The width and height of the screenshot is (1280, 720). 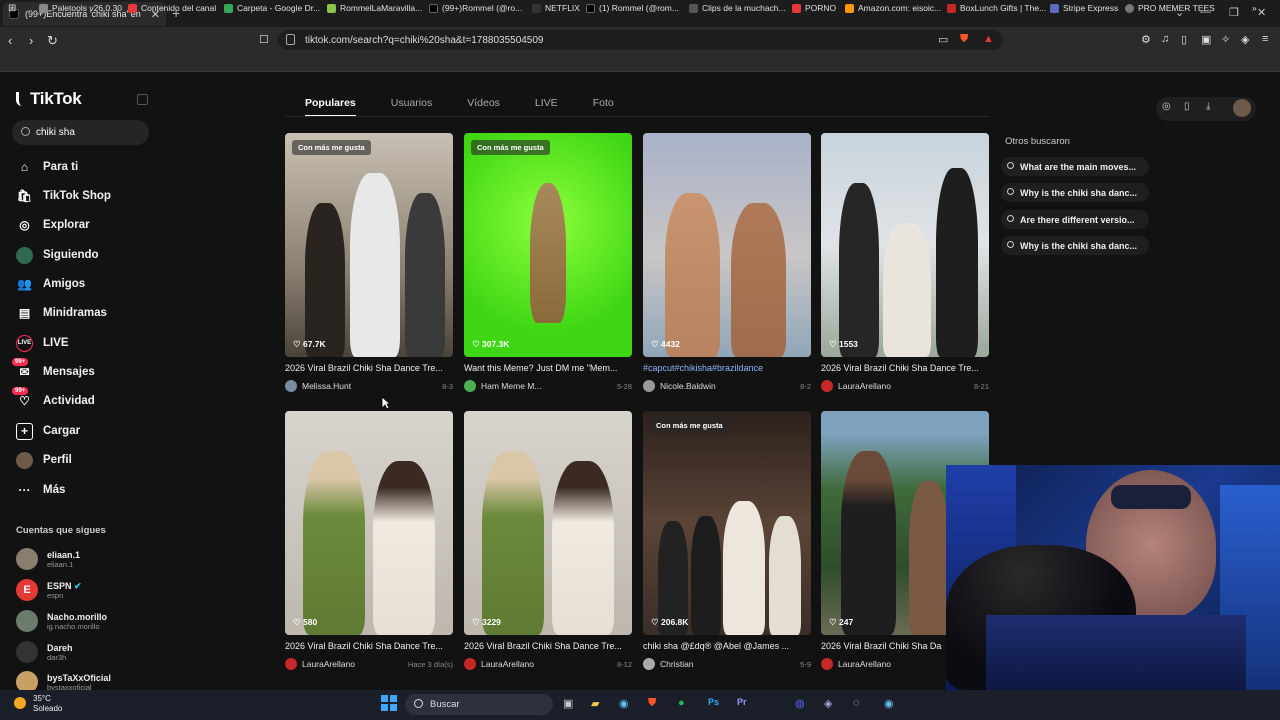 What do you see at coordinates (80, 132) in the screenshot?
I see `search-input: chiki sha` at bounding box center [80, 132].